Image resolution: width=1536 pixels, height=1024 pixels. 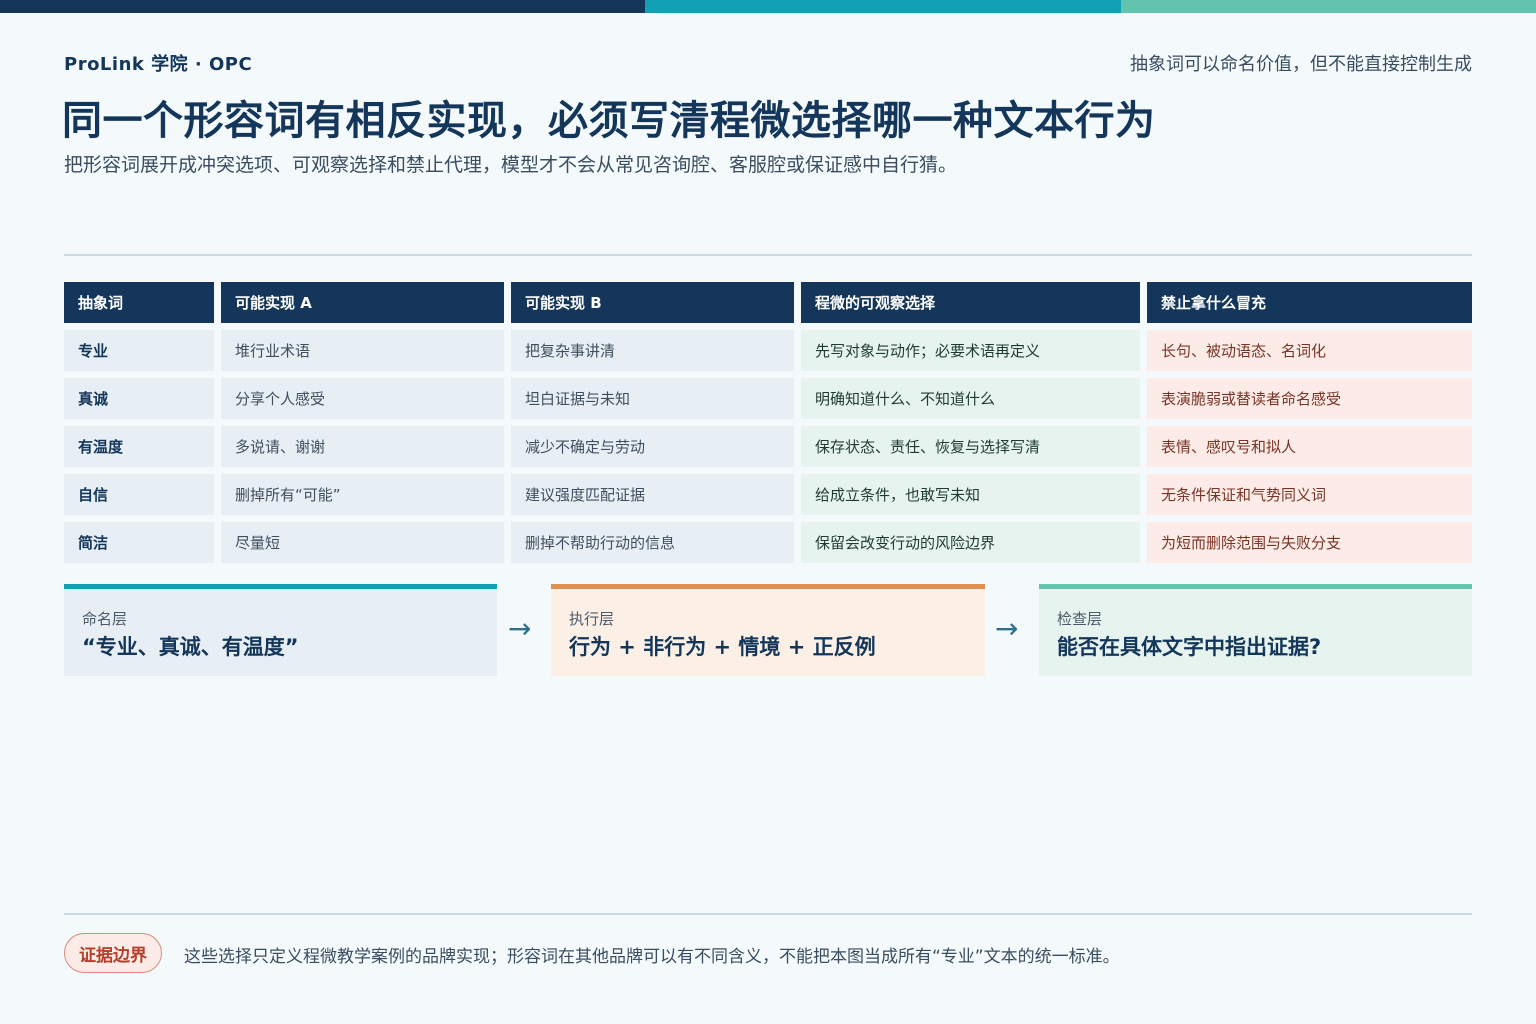 I want to click on table-header: 可能实现 B, so click(x=652, y=302).